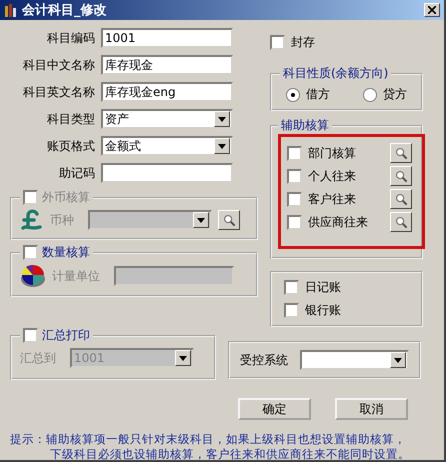  Describe the element at coordinates (38, 358) in the screenshot. I see `field-label: 汇总到` at that location.